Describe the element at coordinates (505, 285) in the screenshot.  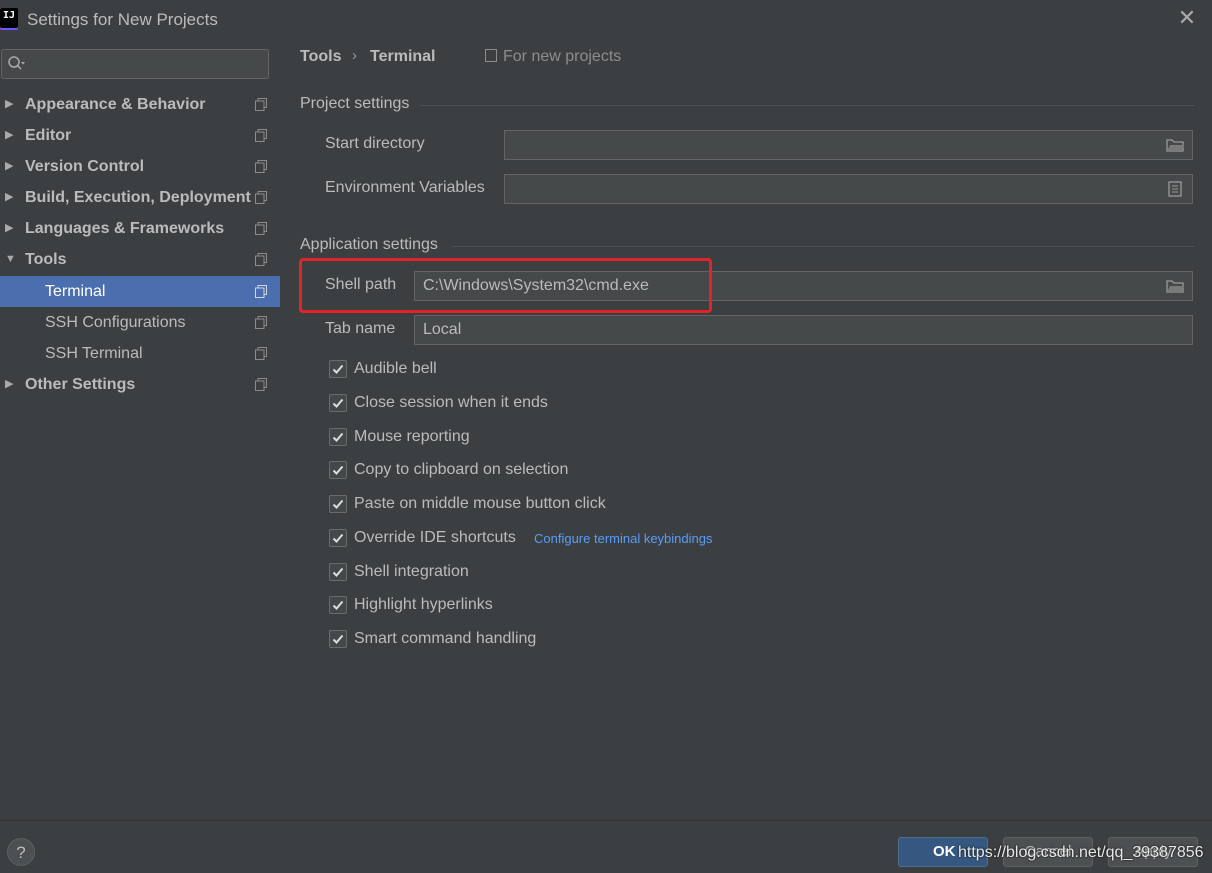
I see `annotation-highlight-box` at that location.